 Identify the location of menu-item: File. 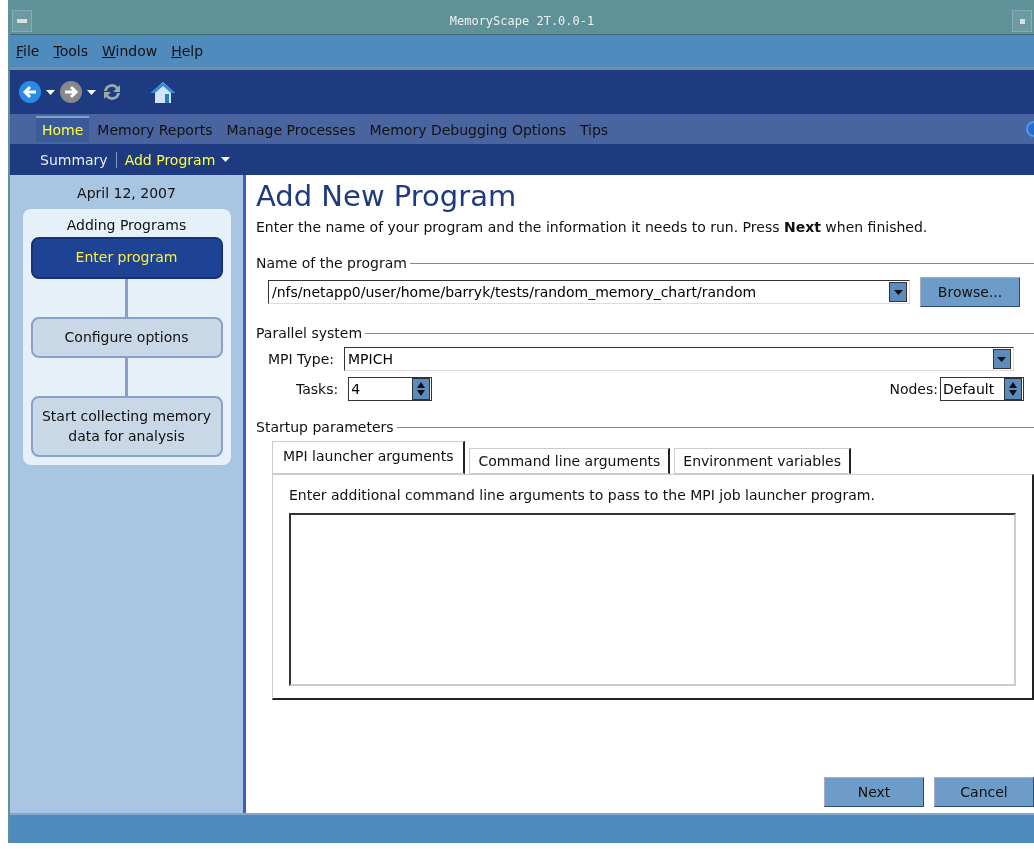
(28, 51).